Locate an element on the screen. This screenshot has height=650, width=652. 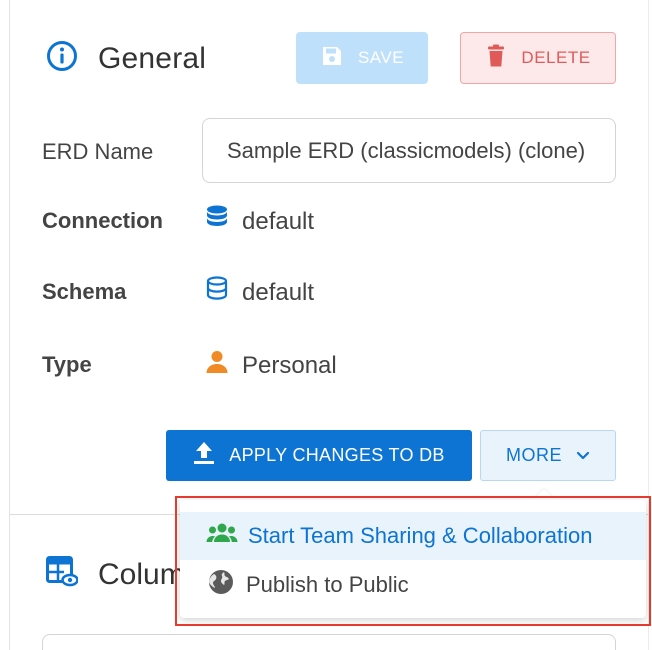
connection-label: Connection is located at coordinates (102, 220).